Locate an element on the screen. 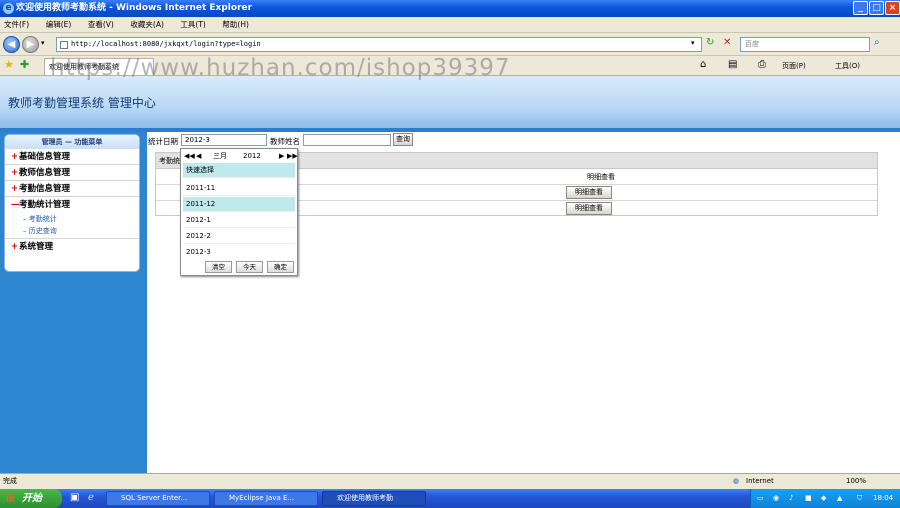 This screenshot has height=508, width=900. sidebar-group-basic-info: + 基础信息管理 is located at coordinates (72, 157).